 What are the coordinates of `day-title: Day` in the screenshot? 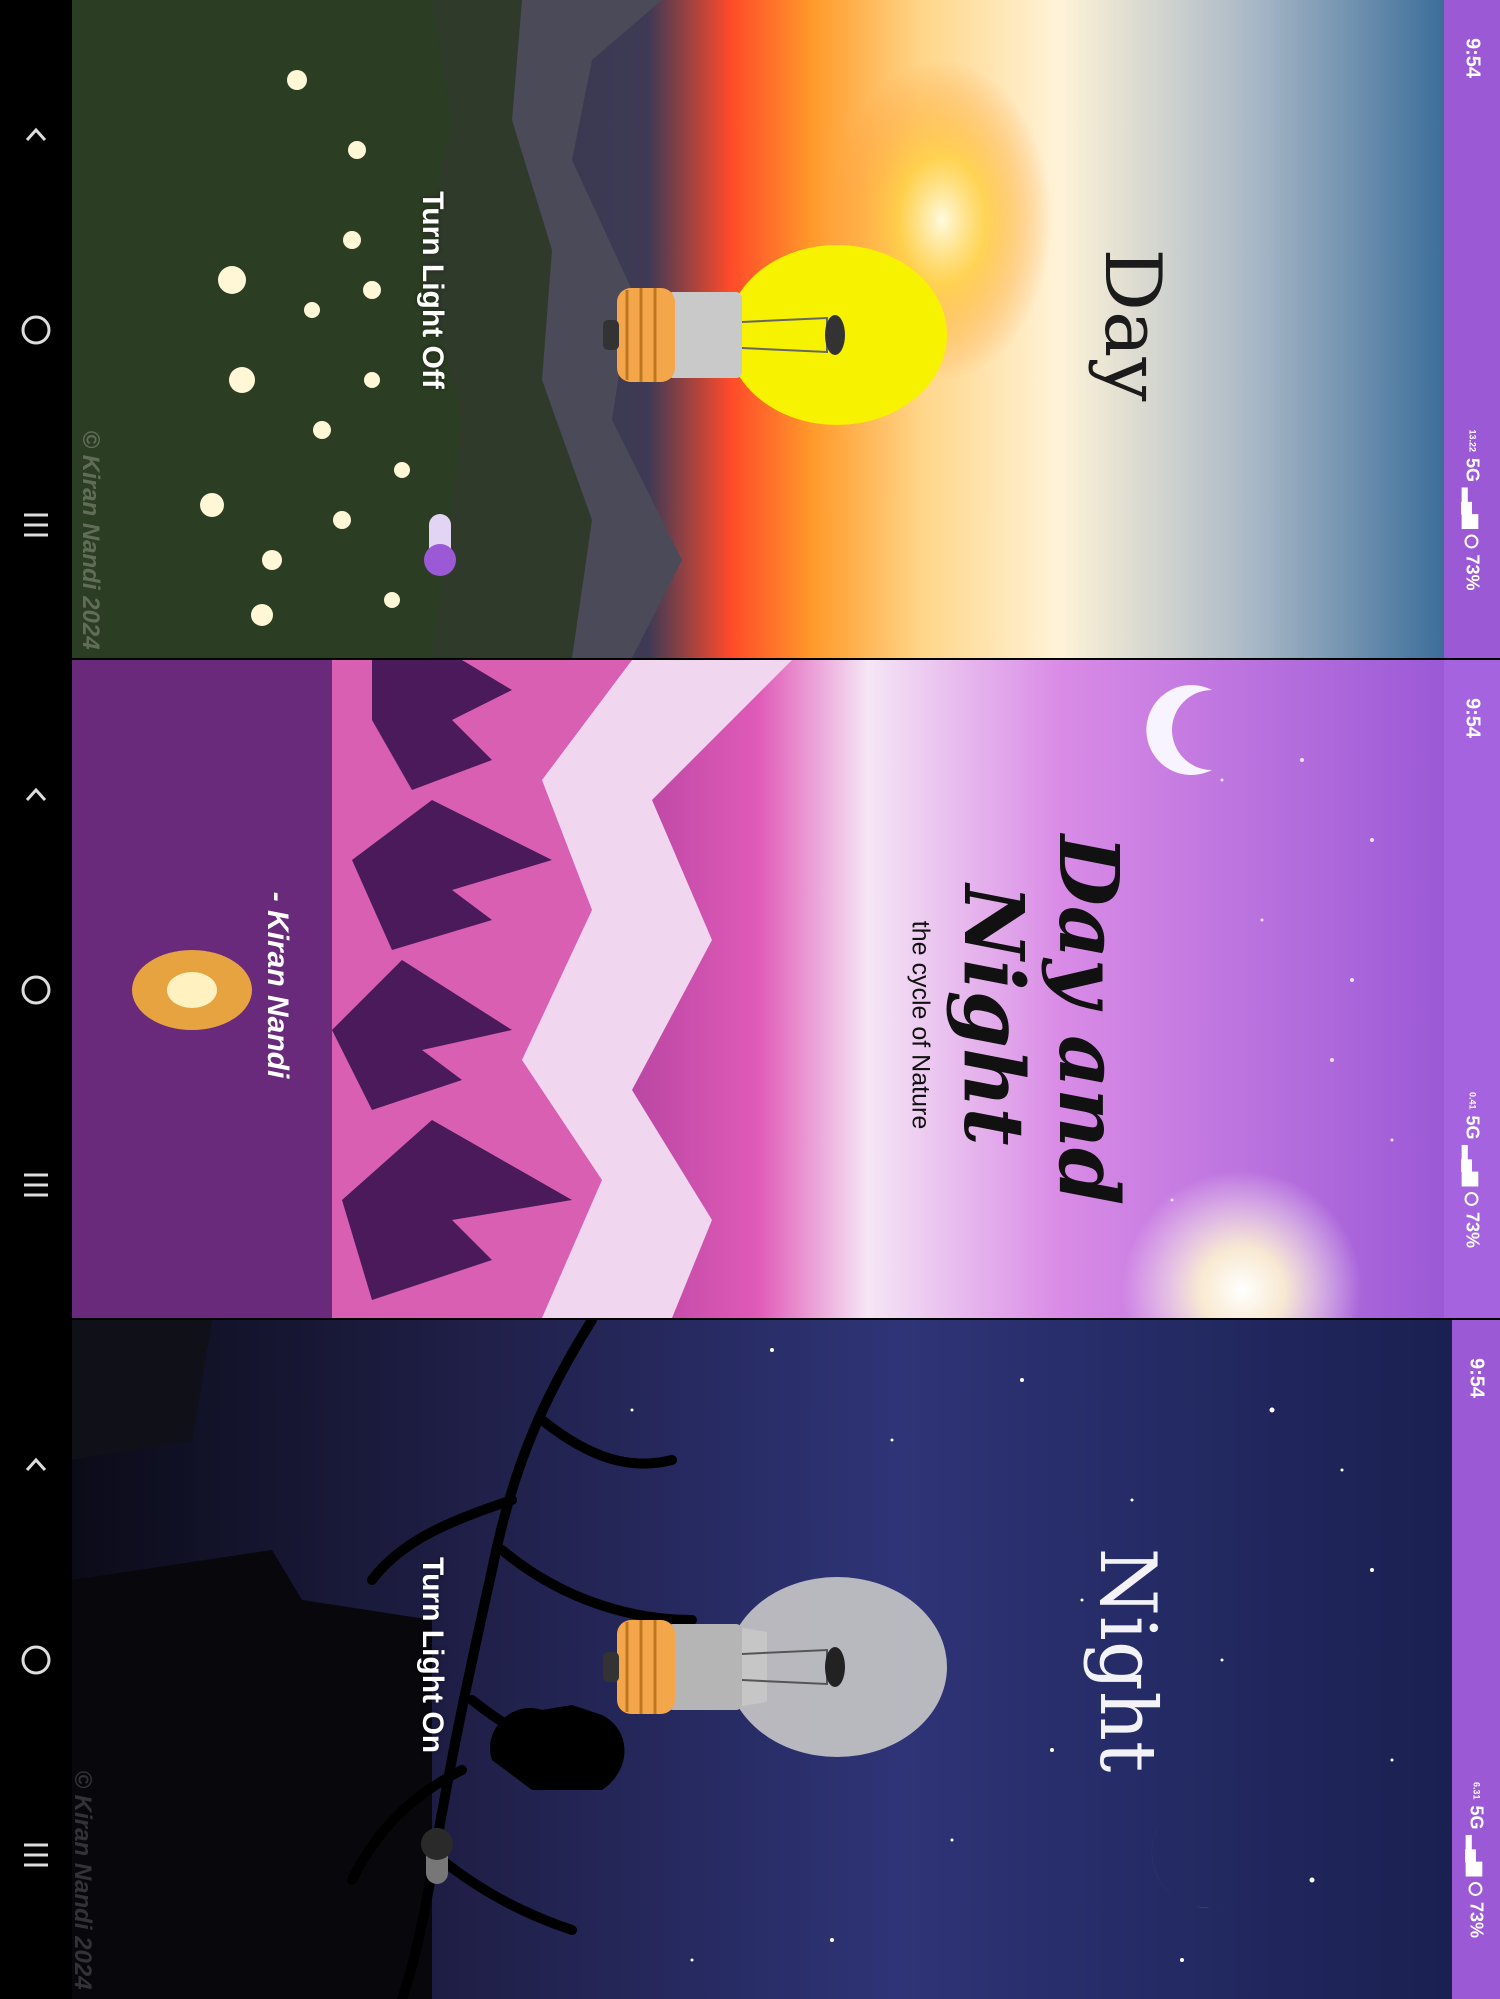 It's located at (1132, 325).